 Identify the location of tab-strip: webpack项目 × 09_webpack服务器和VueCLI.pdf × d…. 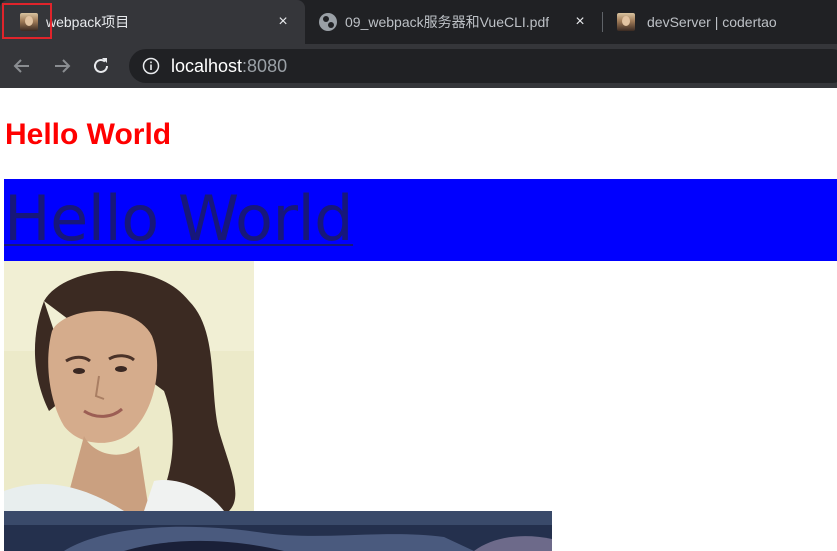
(418, 22).